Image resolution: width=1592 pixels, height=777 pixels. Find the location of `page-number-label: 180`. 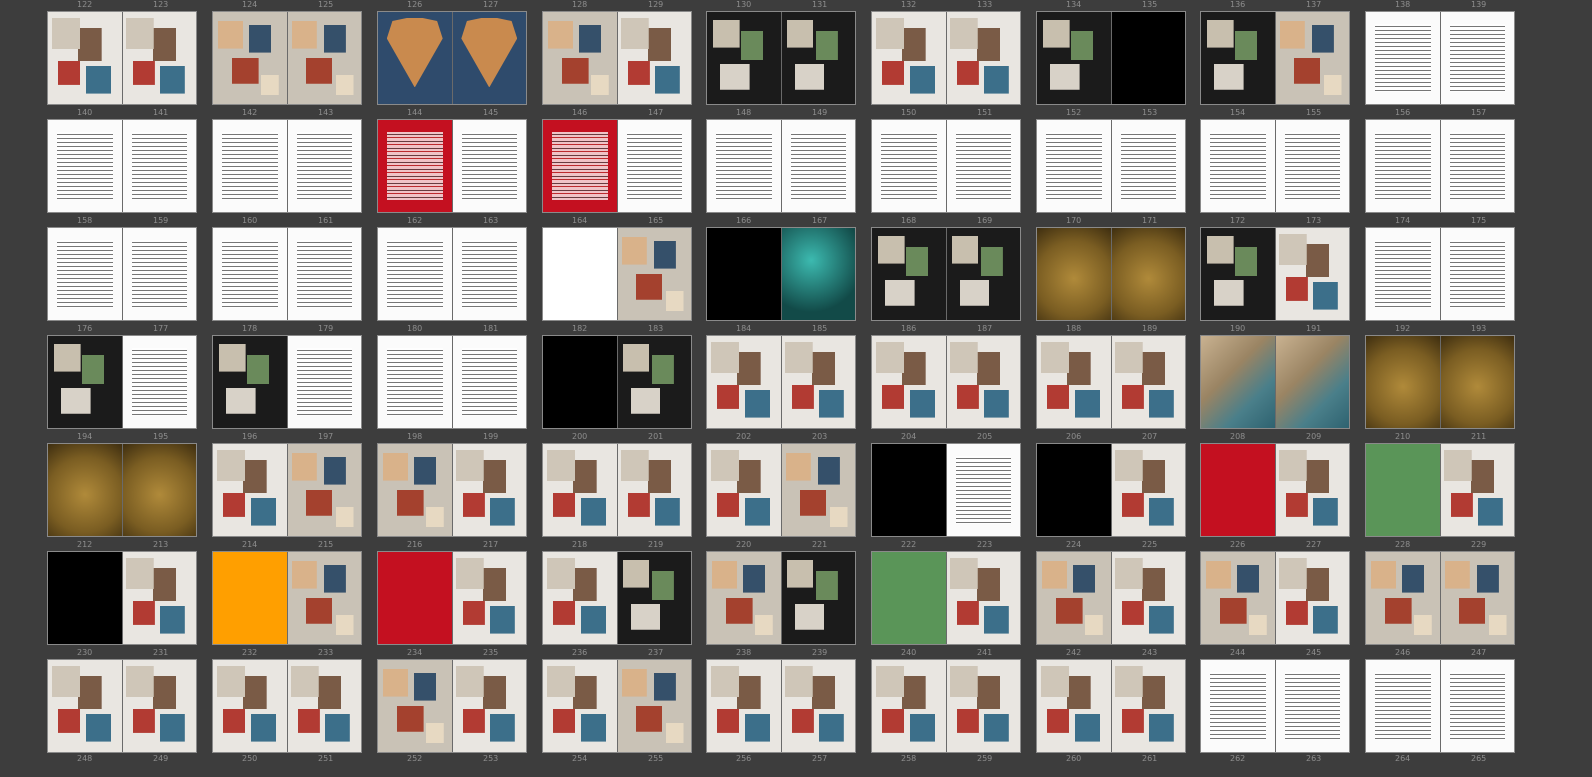

page-number-label: 180 is located at coordinates (415, 328).